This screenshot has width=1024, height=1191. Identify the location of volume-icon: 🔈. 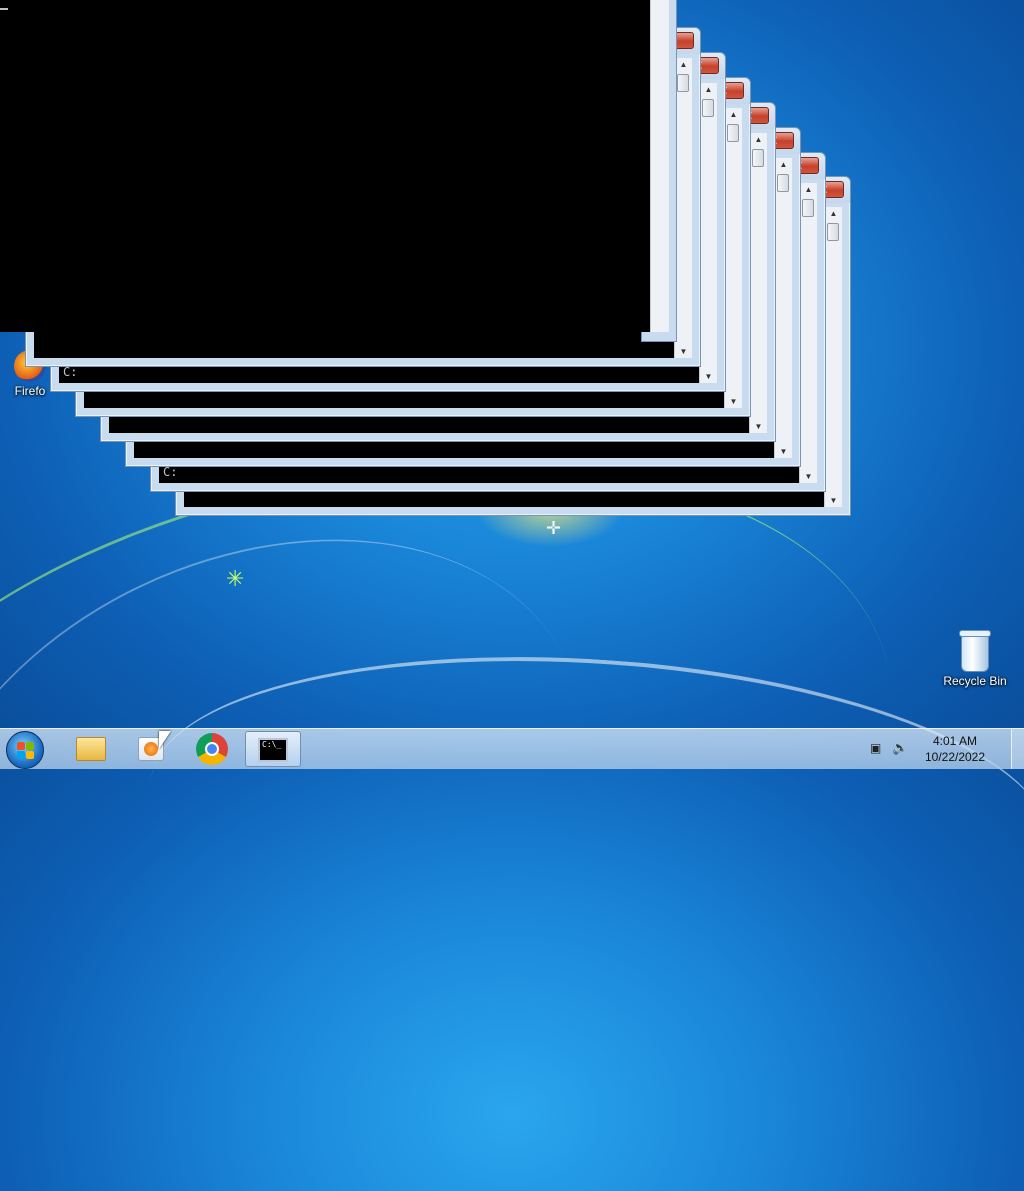
(900, 748).